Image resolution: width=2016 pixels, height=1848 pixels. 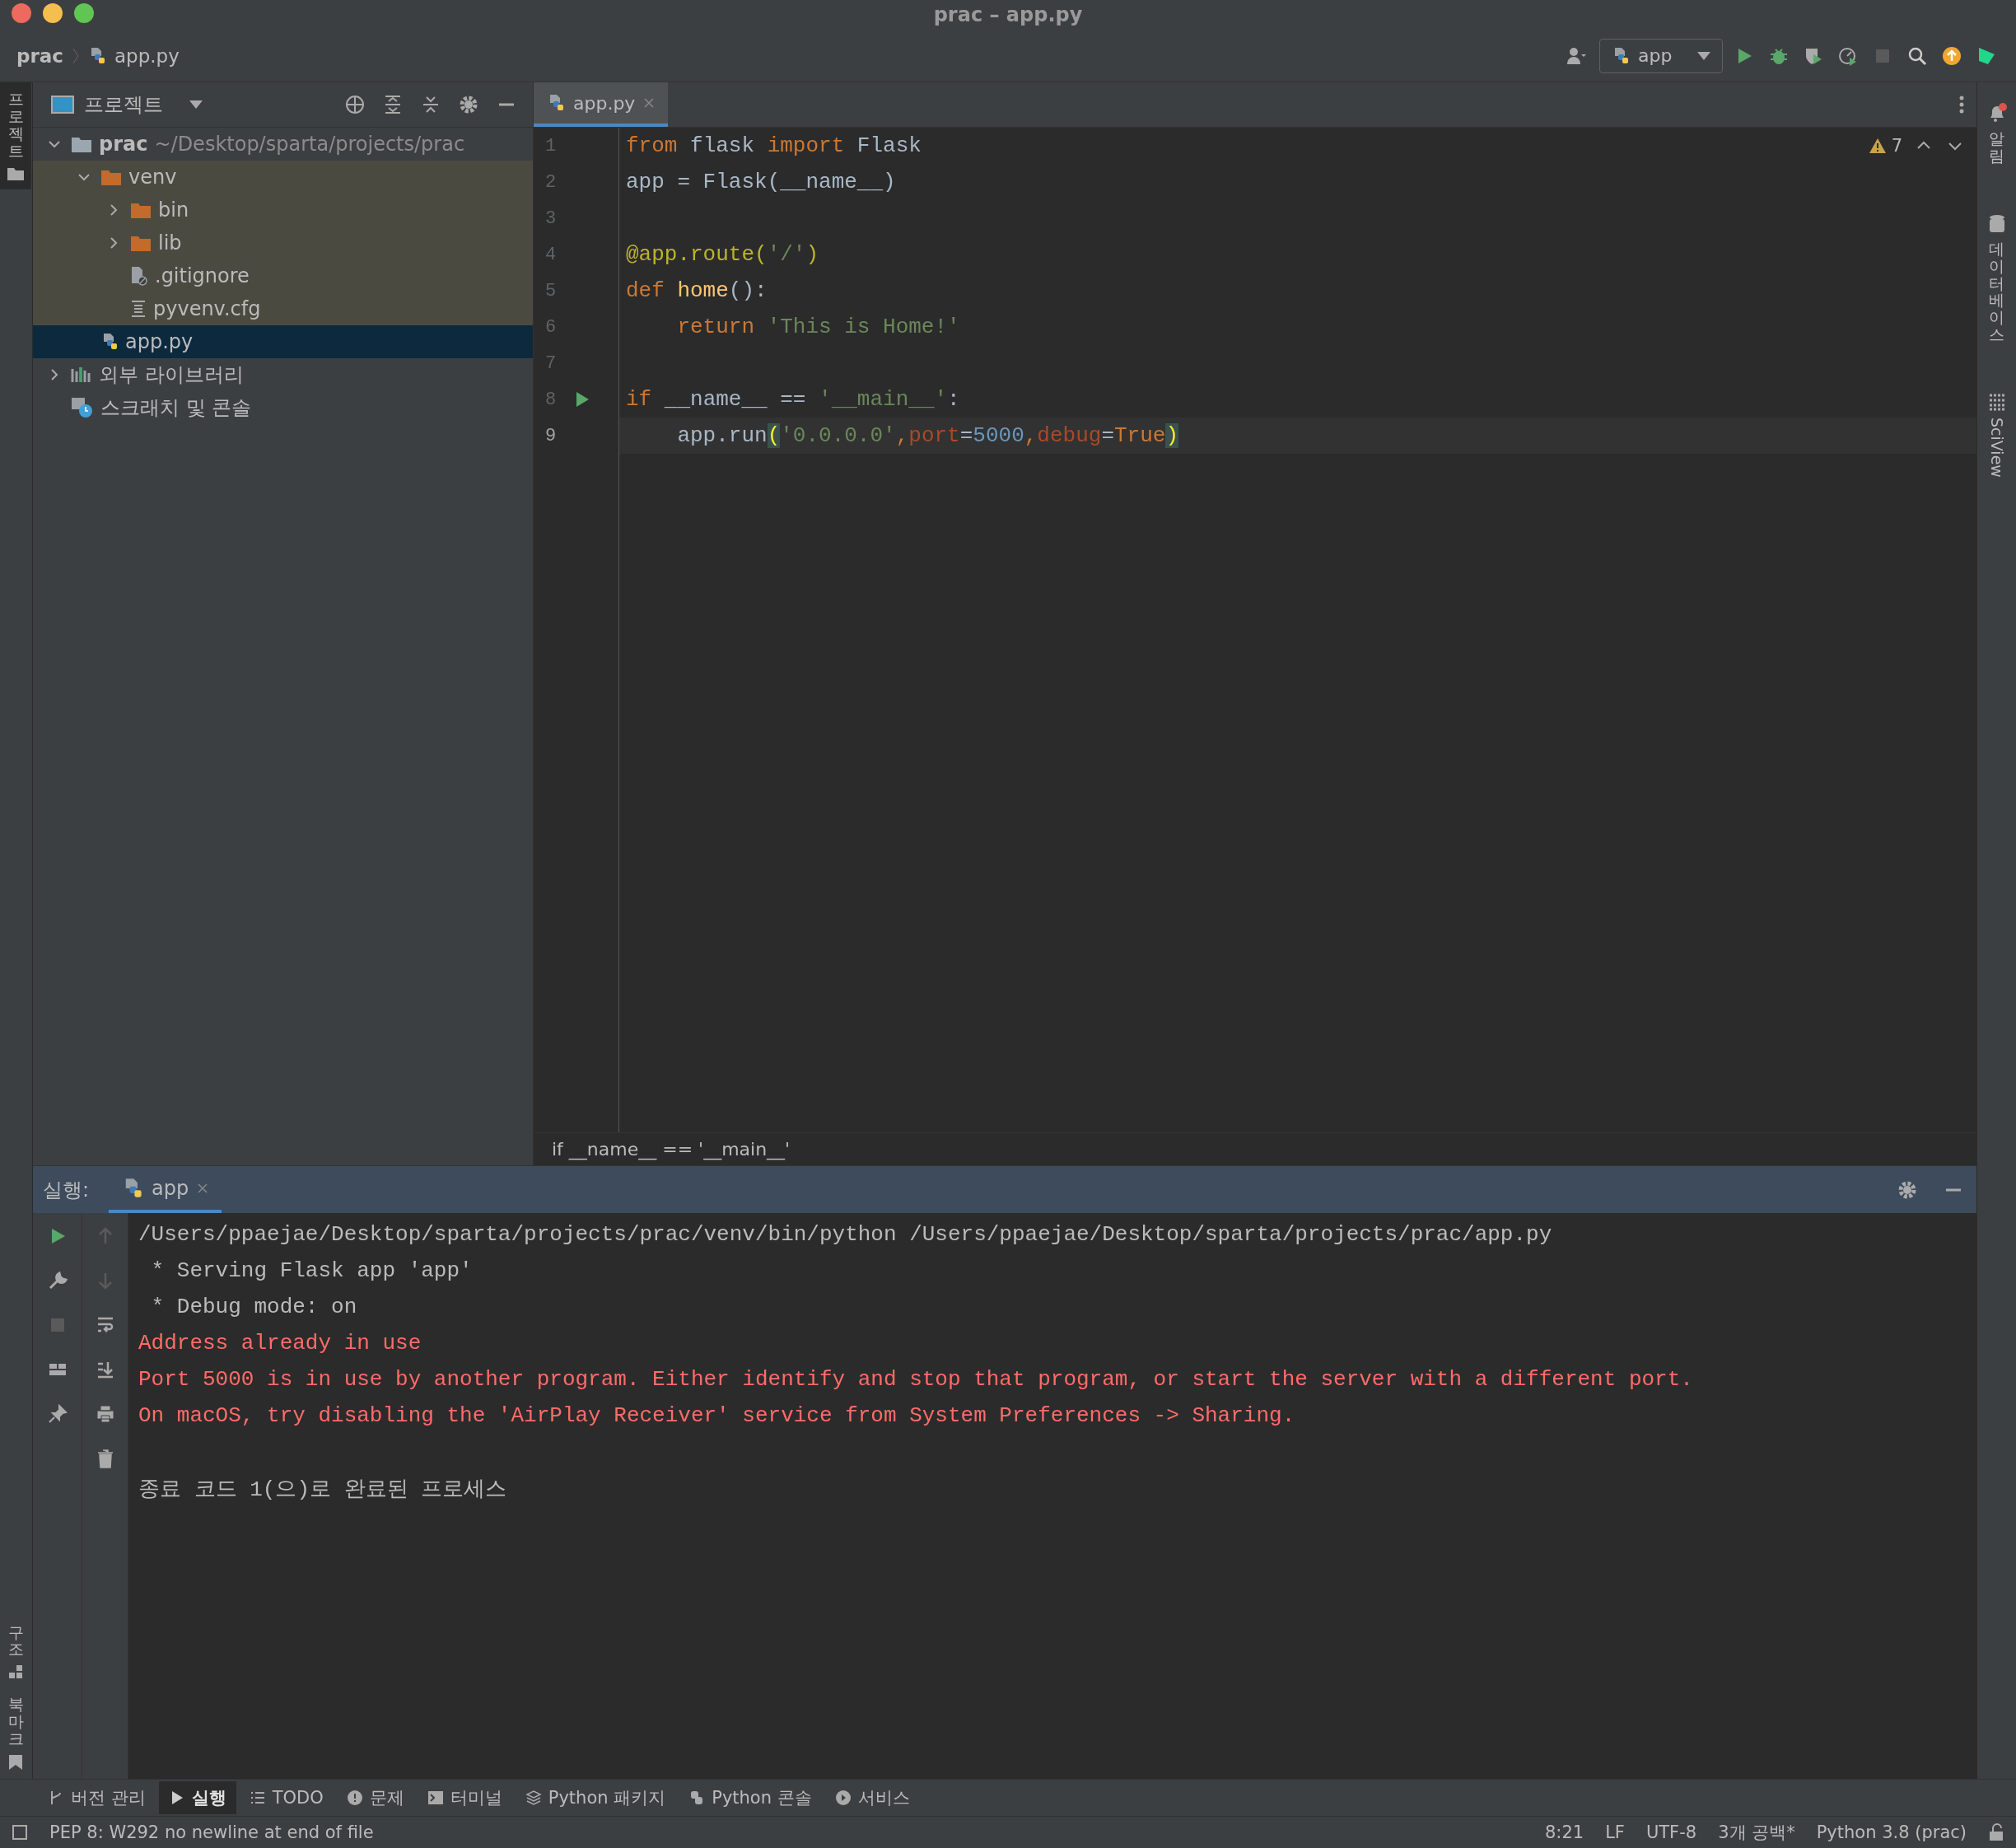 What do you see at coordinates (253, 1307) in the screenshot?
I see `console-line: * Debug mode: on` at bounding box center [253, 1307].